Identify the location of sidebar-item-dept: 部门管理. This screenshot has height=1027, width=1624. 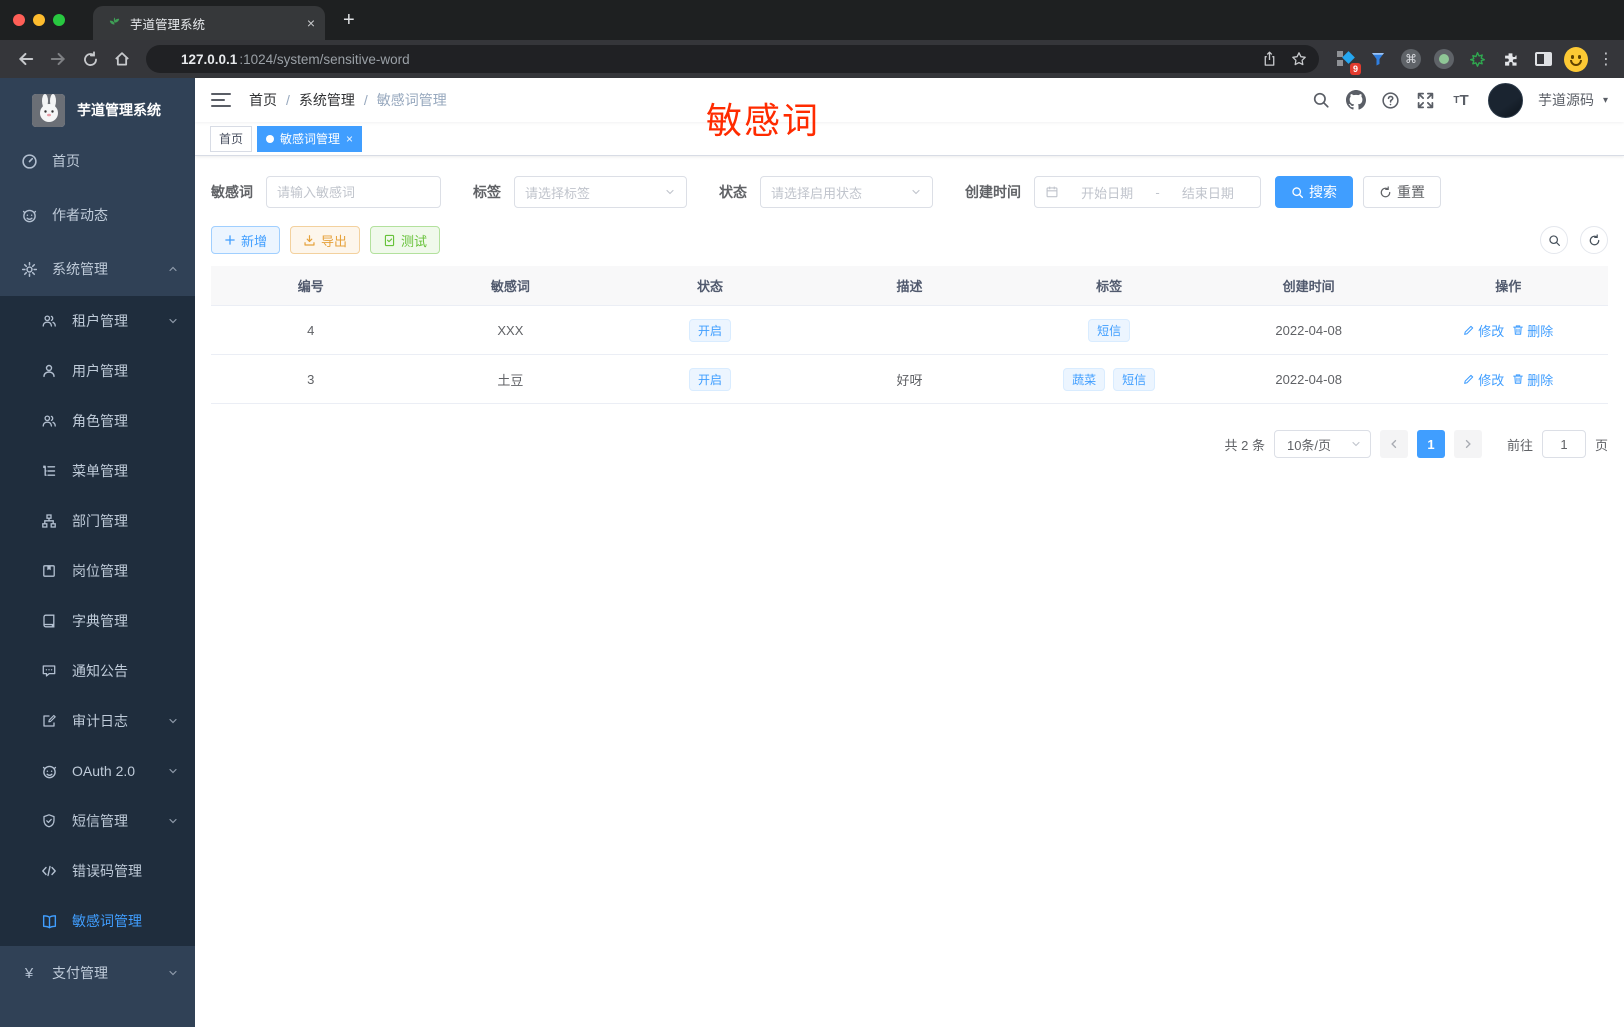
(97, 521).